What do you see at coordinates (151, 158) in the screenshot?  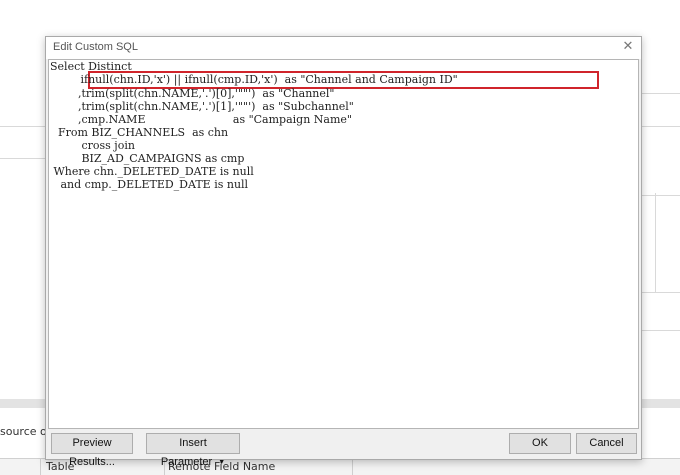 I see `sql-line: BIZ_AD_CAMPAIGNS as cmp` at bounding box center [151, 158].